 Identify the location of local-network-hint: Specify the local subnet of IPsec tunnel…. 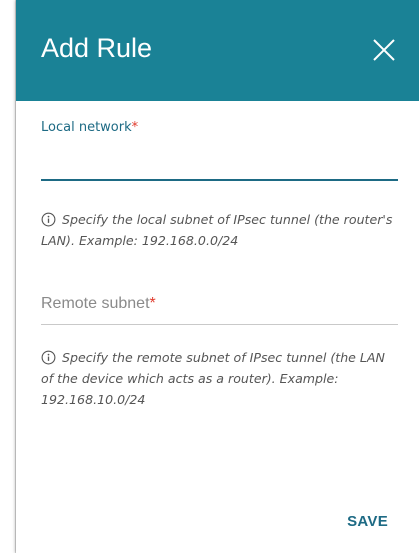
(221, 230).